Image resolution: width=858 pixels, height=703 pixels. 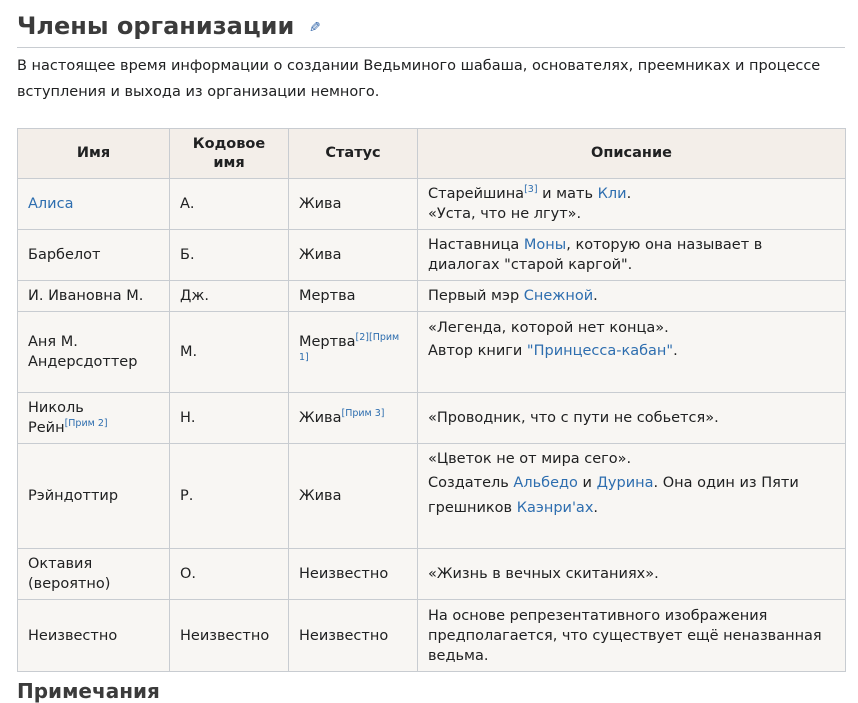 I want to click on cell-name: Аня М. Андерсдоттер, so click(x=93, y=352).